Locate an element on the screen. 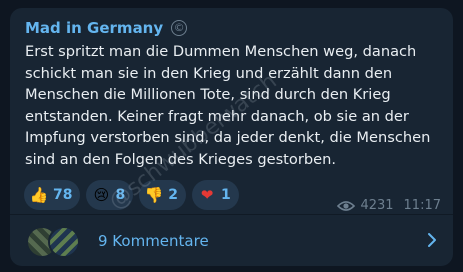  reaction-count: 8 is located at coordinates (120, 195).